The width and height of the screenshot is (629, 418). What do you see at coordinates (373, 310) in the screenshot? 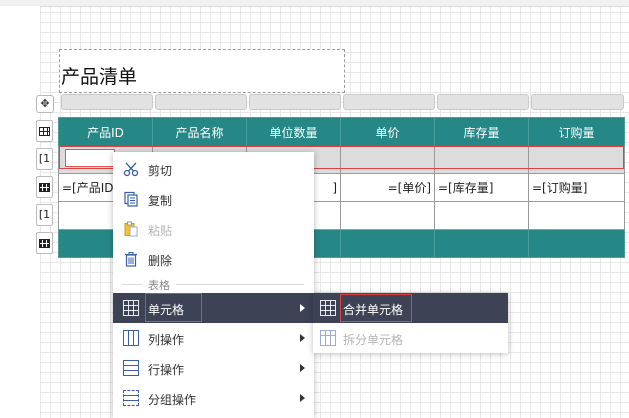
I see `submenu-item-label: 合并单元格` at bounding box center [373, 310].